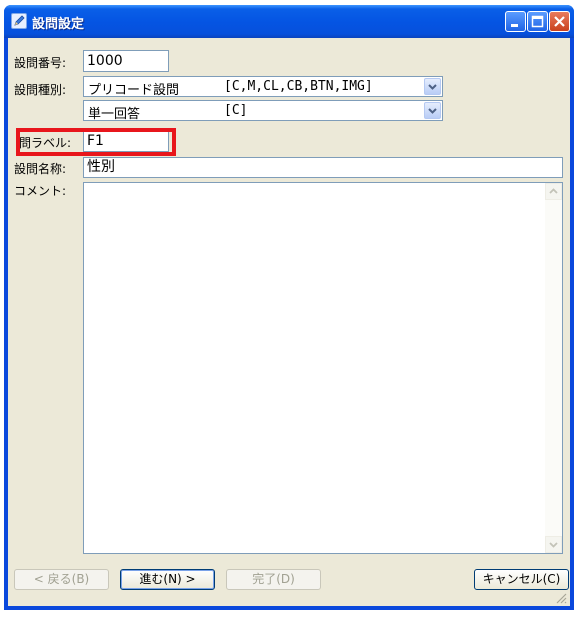 The height and width of the screenshot is (618, 579). Describe the element at coordinates (273, 579) in the screenshot. I see `finish-button: 完了(D)` at that location.